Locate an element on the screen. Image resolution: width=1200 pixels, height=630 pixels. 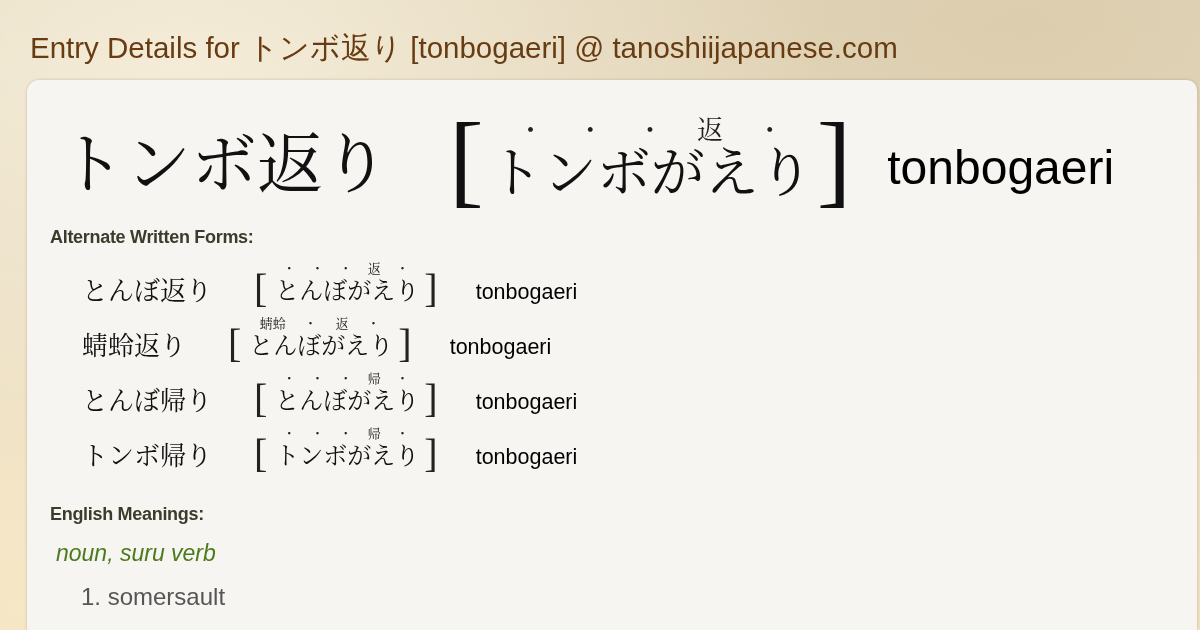
alternate-reading: トンボがえり is located at coordinates (347, 456).